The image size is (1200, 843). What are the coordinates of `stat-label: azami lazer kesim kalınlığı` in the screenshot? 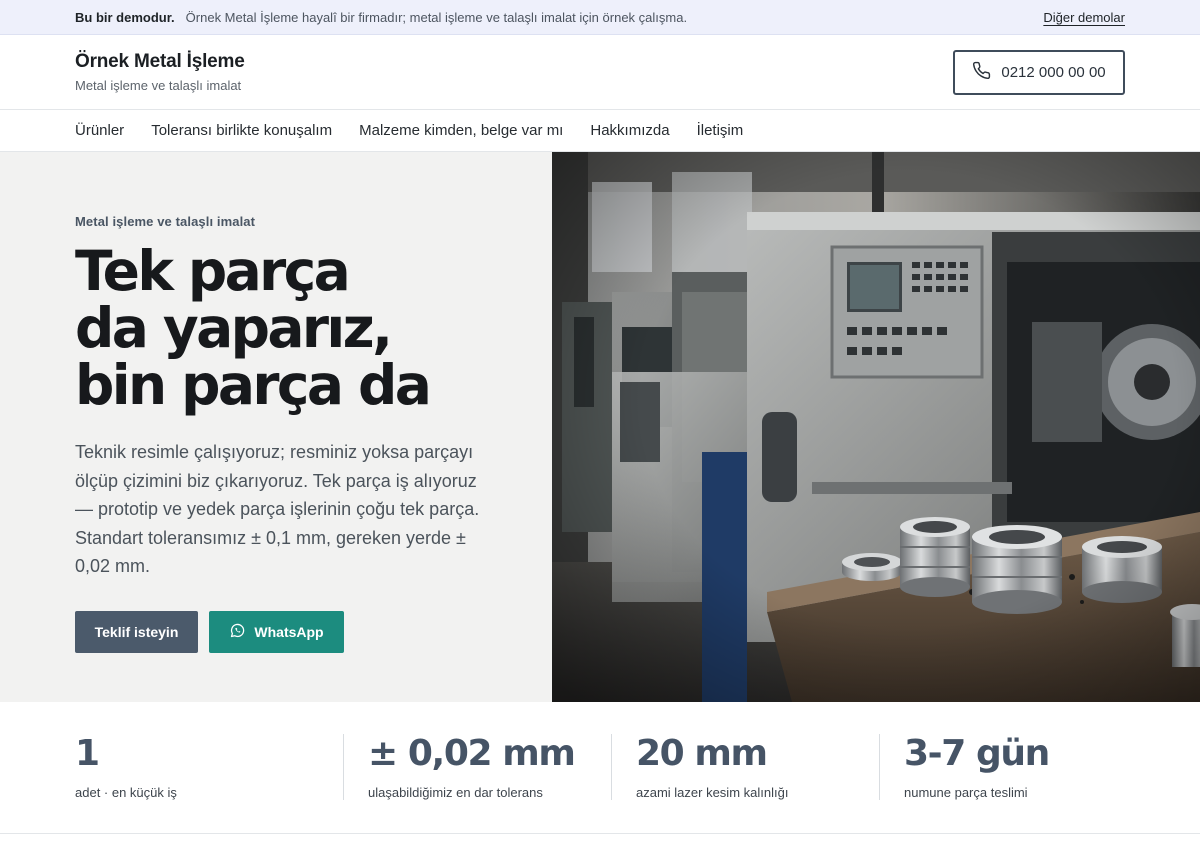 It's located at (712, 792).